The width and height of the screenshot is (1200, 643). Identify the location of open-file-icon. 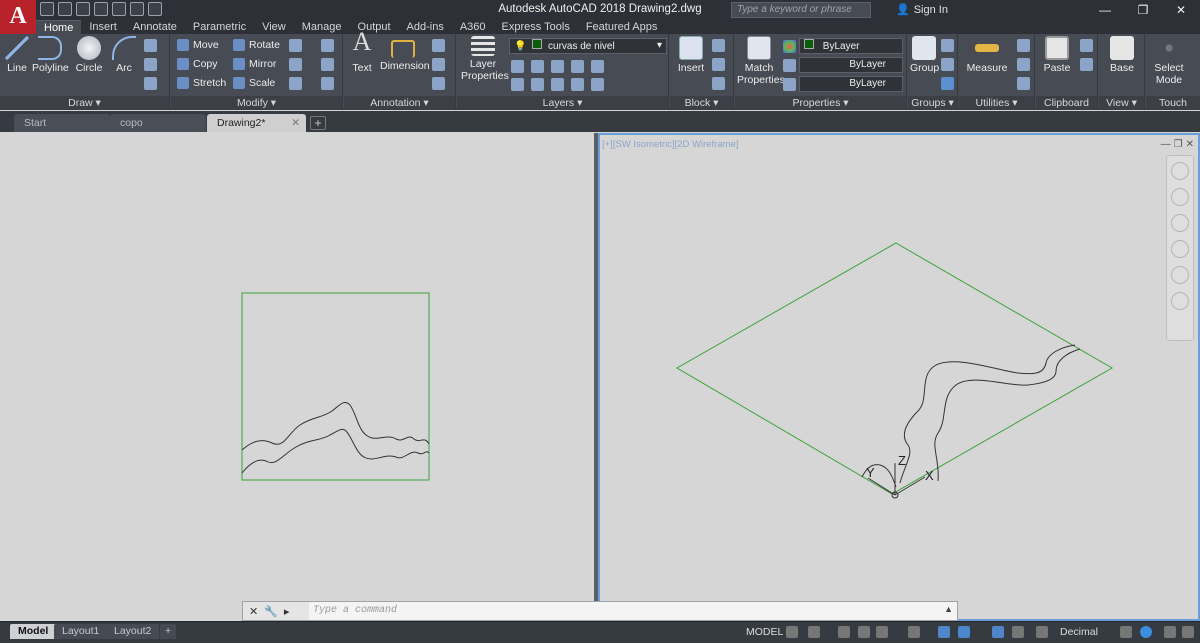
(65, 9).